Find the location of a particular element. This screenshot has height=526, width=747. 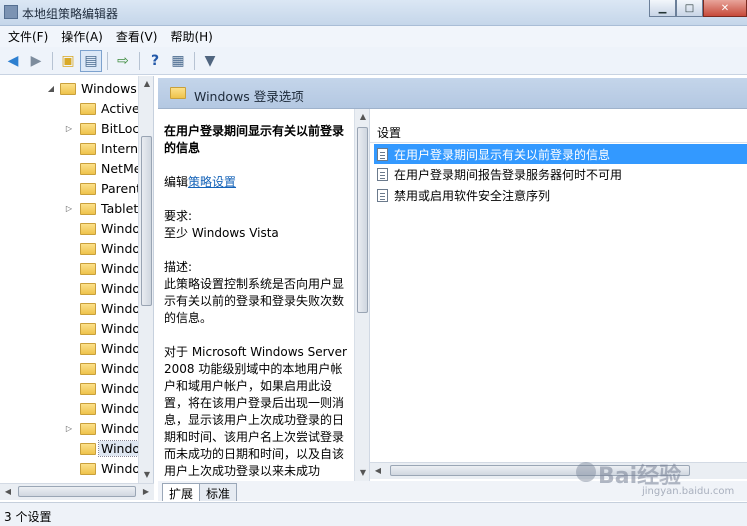

tree-item: Active is located at coordinates (69, 109).